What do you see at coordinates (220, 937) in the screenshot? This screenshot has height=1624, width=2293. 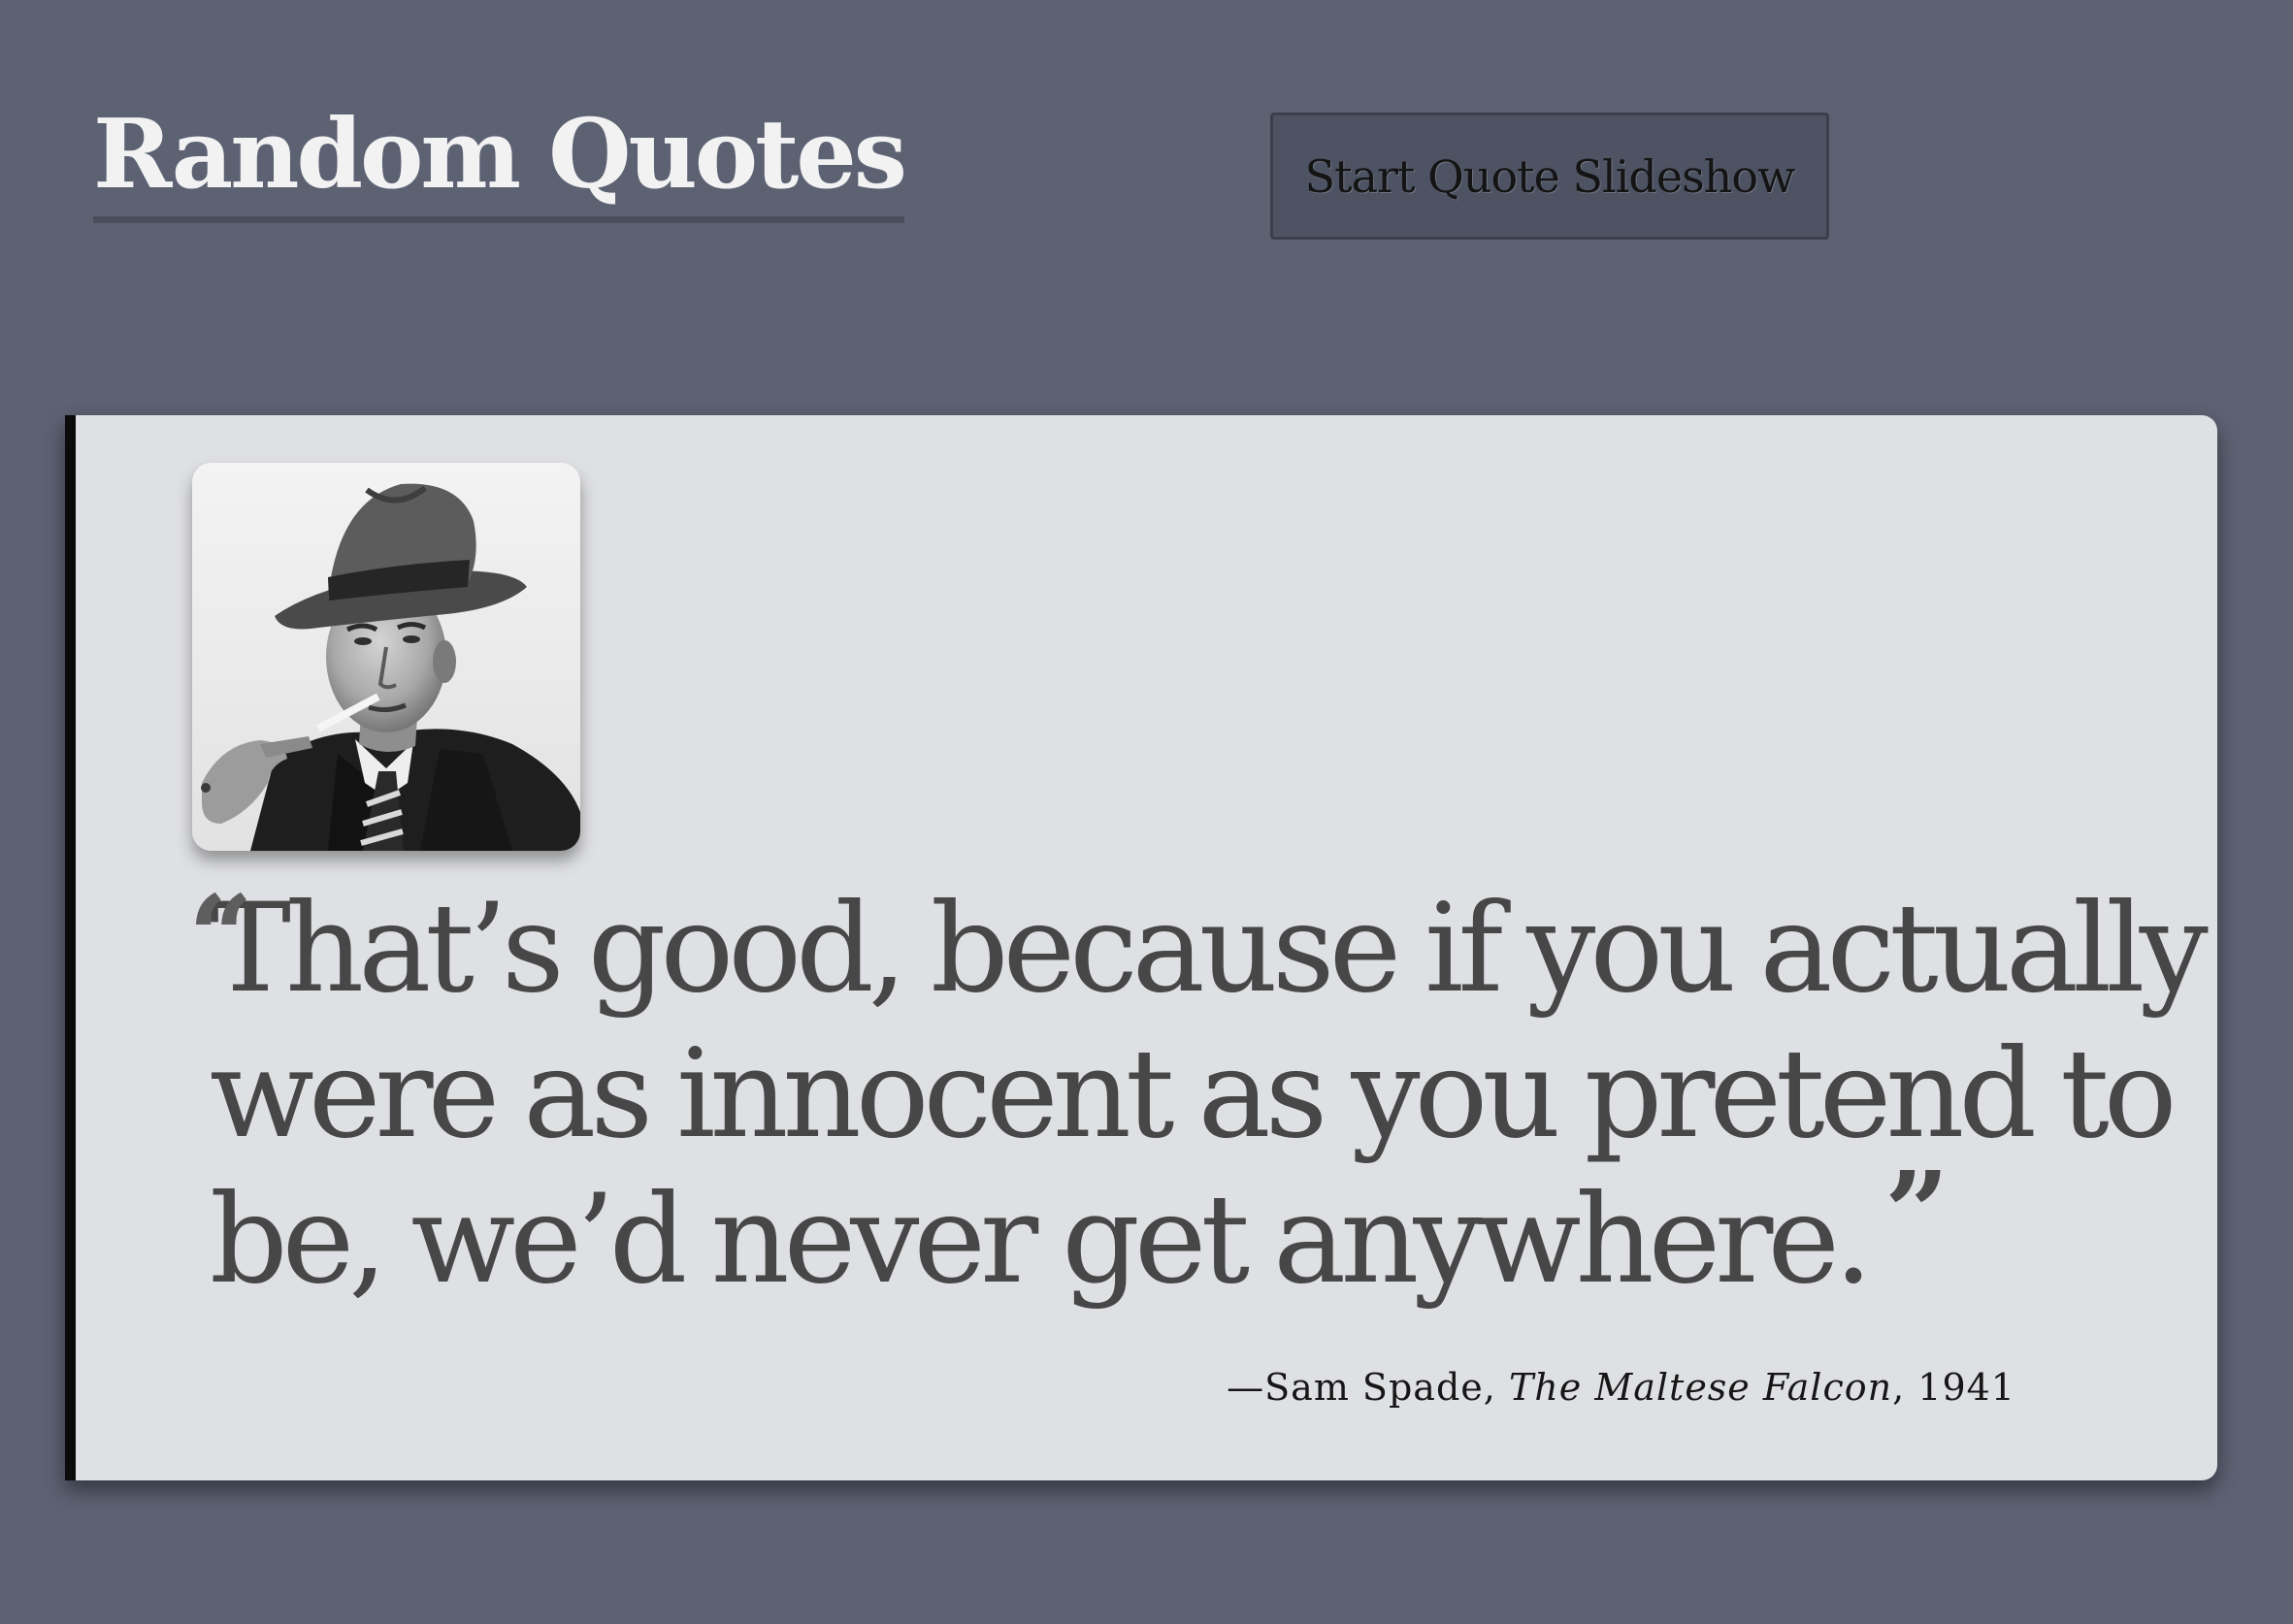 I see `open-quote-icon: “` at bounding box center [220, 937].